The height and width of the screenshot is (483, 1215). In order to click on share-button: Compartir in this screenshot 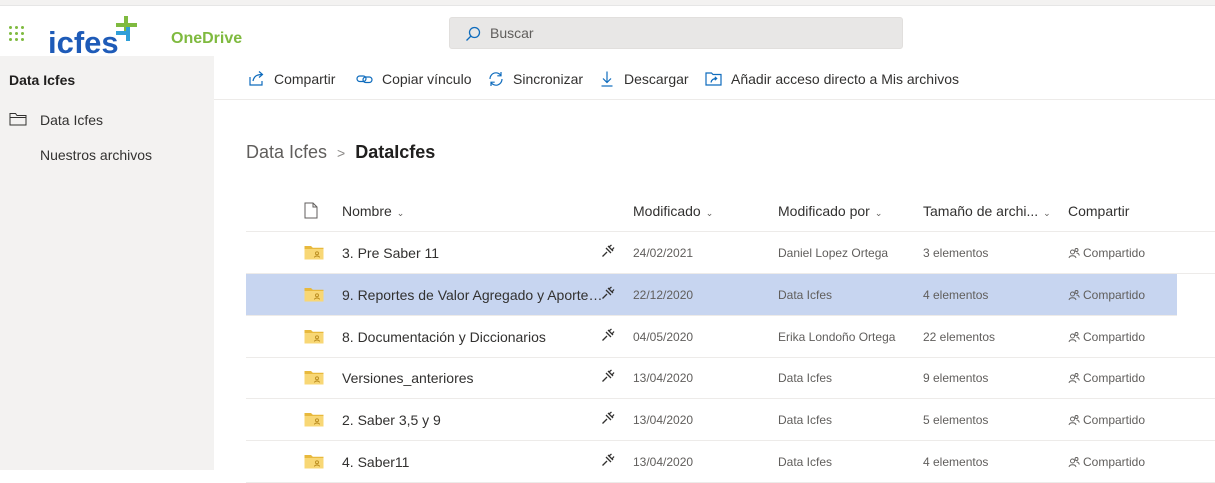, I will do `click(291, 79)`.